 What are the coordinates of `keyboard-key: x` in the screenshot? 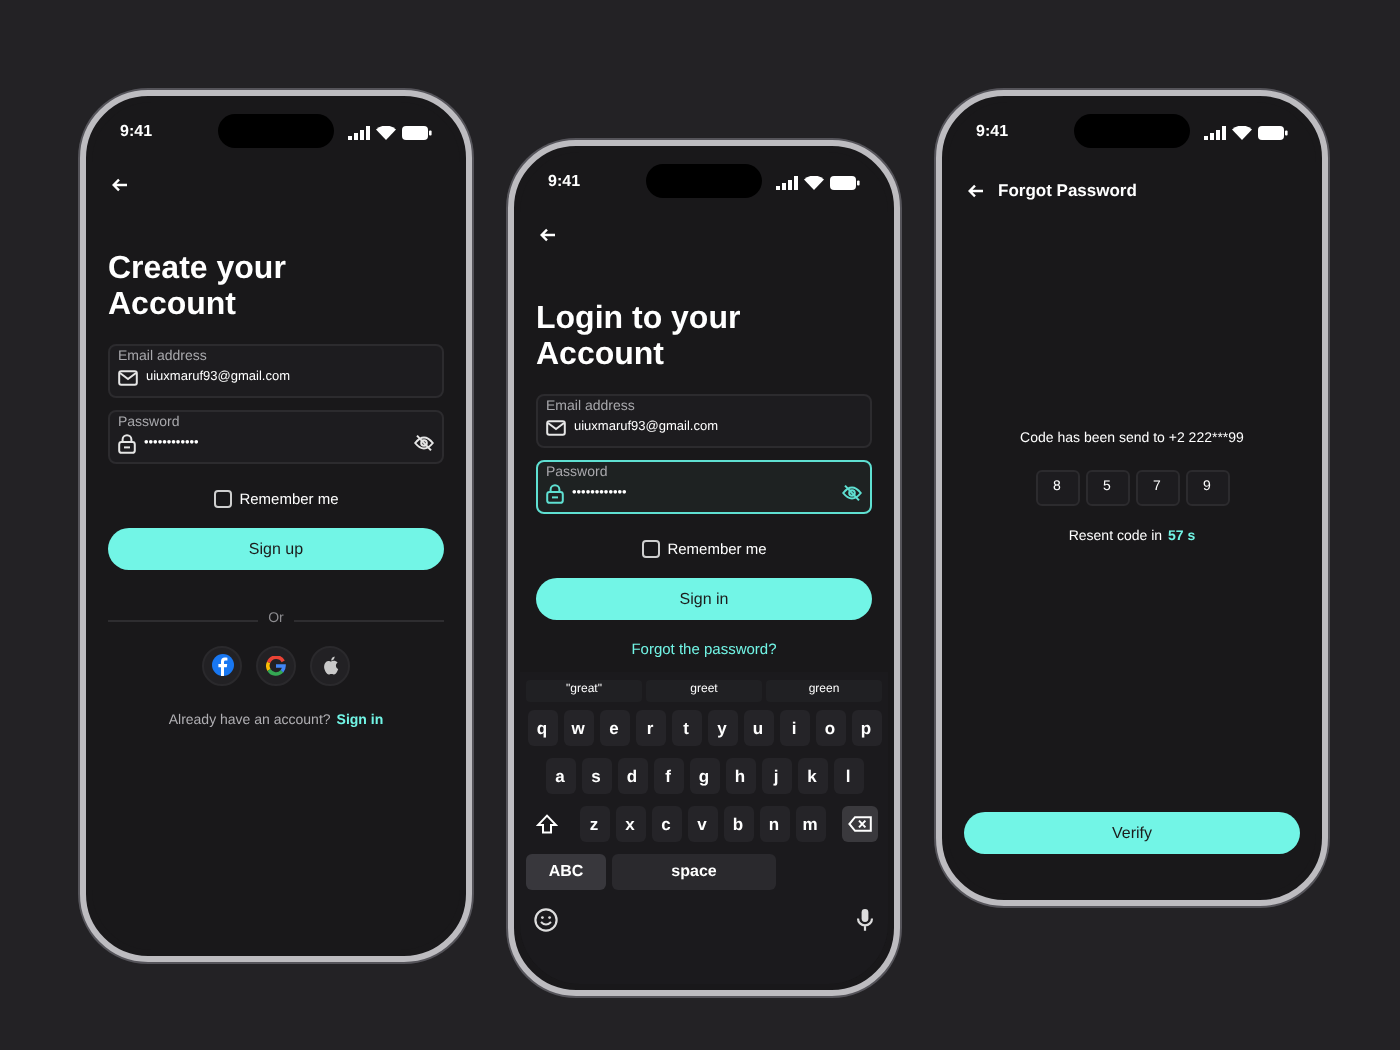 It's located at (630, 824).